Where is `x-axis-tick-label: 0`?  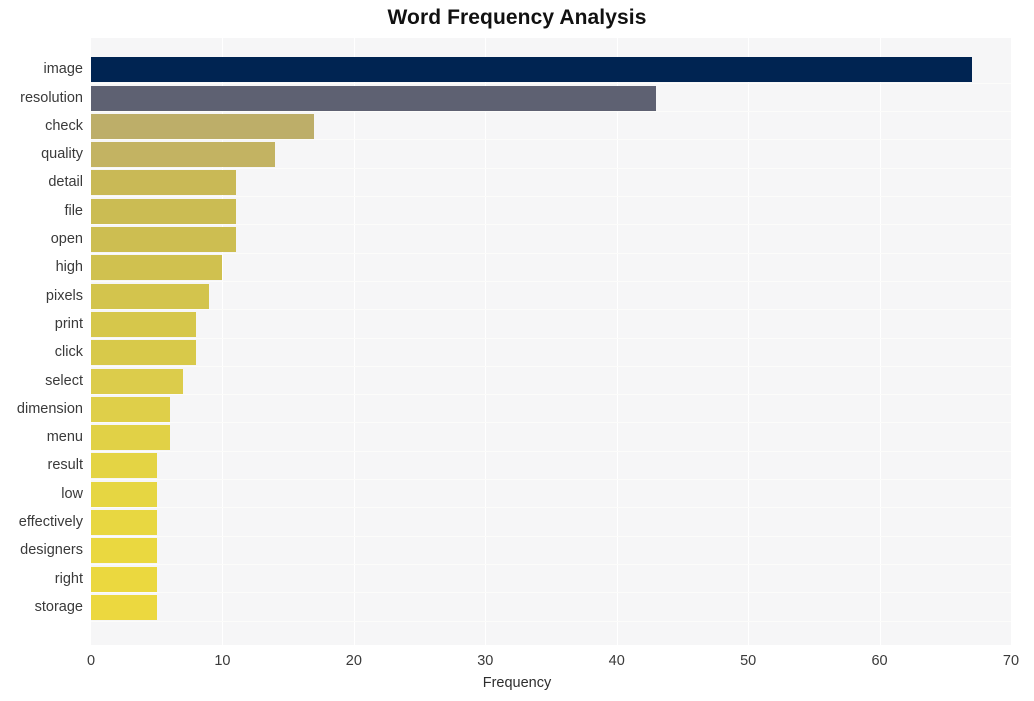 x-axis-tick-label: 0 is located at coordinates (91, 661).